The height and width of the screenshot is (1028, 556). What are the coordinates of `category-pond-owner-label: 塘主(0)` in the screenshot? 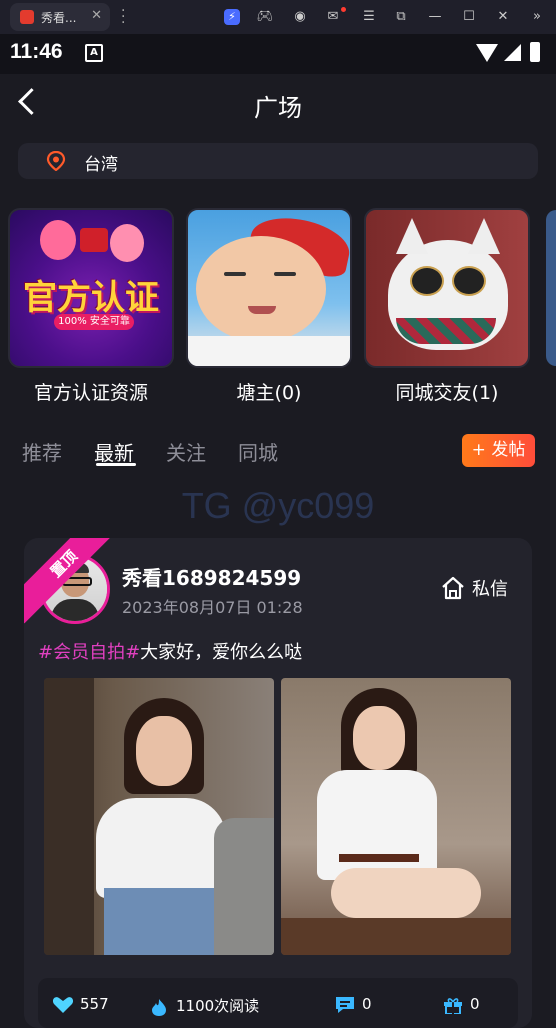 It's located at (269, 393).